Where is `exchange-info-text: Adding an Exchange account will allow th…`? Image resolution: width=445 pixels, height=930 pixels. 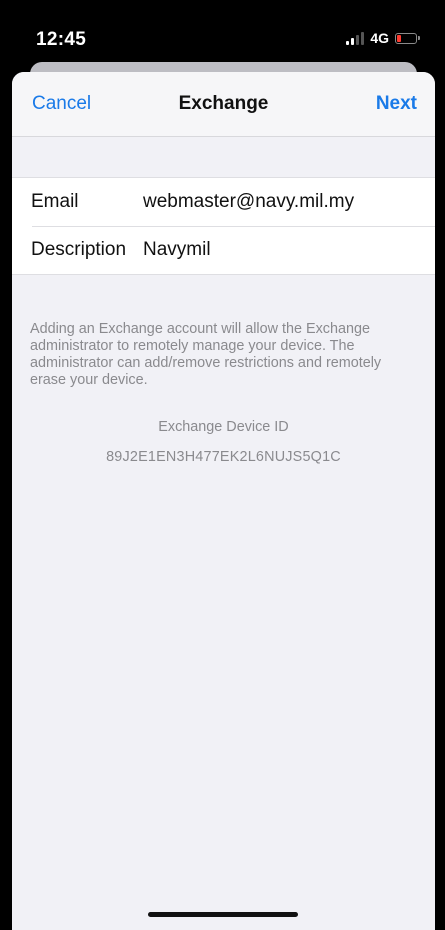
exchange-info-text: Adding an Exchange account will allow th… is located at coordinates (206, 354).